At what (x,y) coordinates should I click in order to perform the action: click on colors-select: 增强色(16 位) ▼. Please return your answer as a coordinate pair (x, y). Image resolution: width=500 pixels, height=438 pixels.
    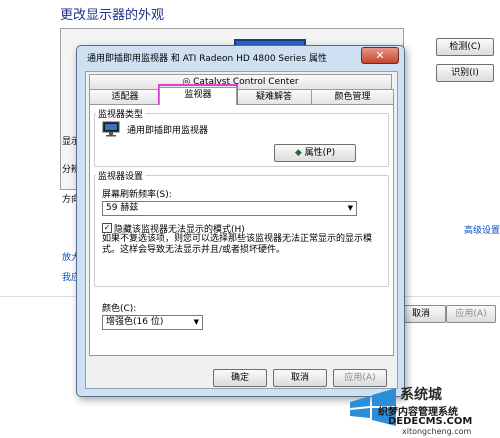
    Looking at the image, I should click on (152, 322).